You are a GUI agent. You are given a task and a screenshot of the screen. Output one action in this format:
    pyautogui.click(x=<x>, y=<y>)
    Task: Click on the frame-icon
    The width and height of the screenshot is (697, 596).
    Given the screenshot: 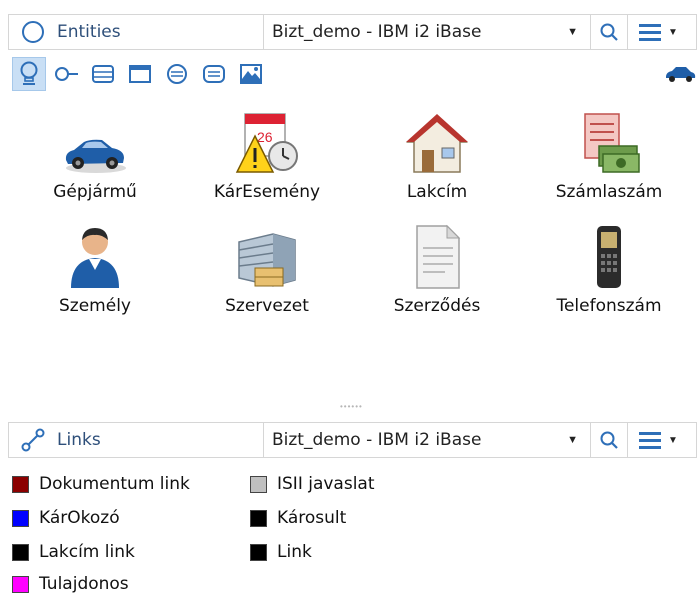 What is the action you would take?
    pyautogui.click(x=103, y=74)
    